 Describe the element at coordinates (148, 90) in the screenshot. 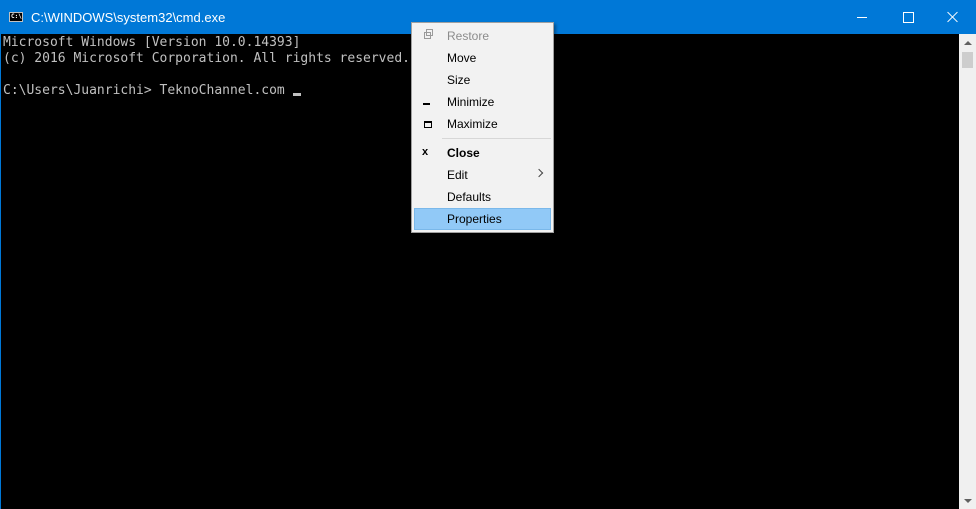

I see `console-prompt: C:\Users\Juanrichi> TeknoChannel.com` at that location.